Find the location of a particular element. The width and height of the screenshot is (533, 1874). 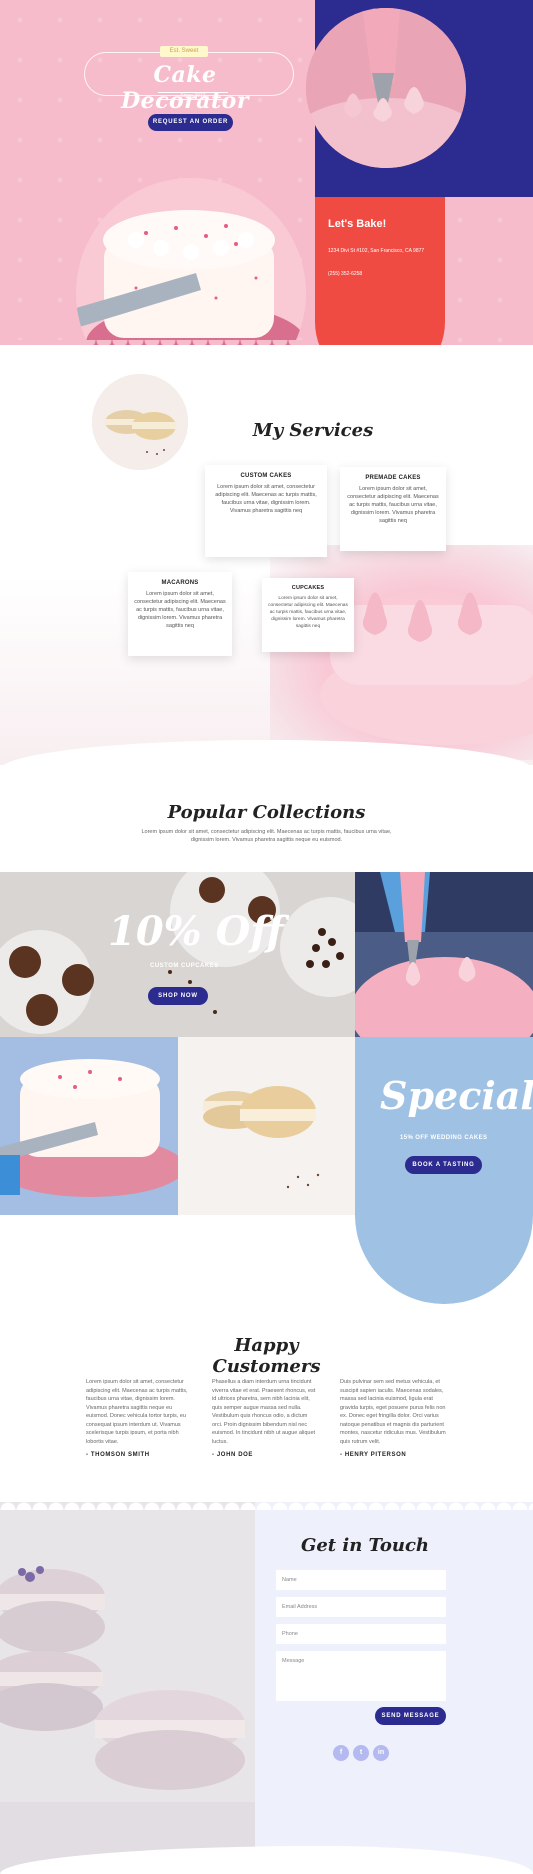

logo-title: Cake Decorator is located at coordinates (185, 88).